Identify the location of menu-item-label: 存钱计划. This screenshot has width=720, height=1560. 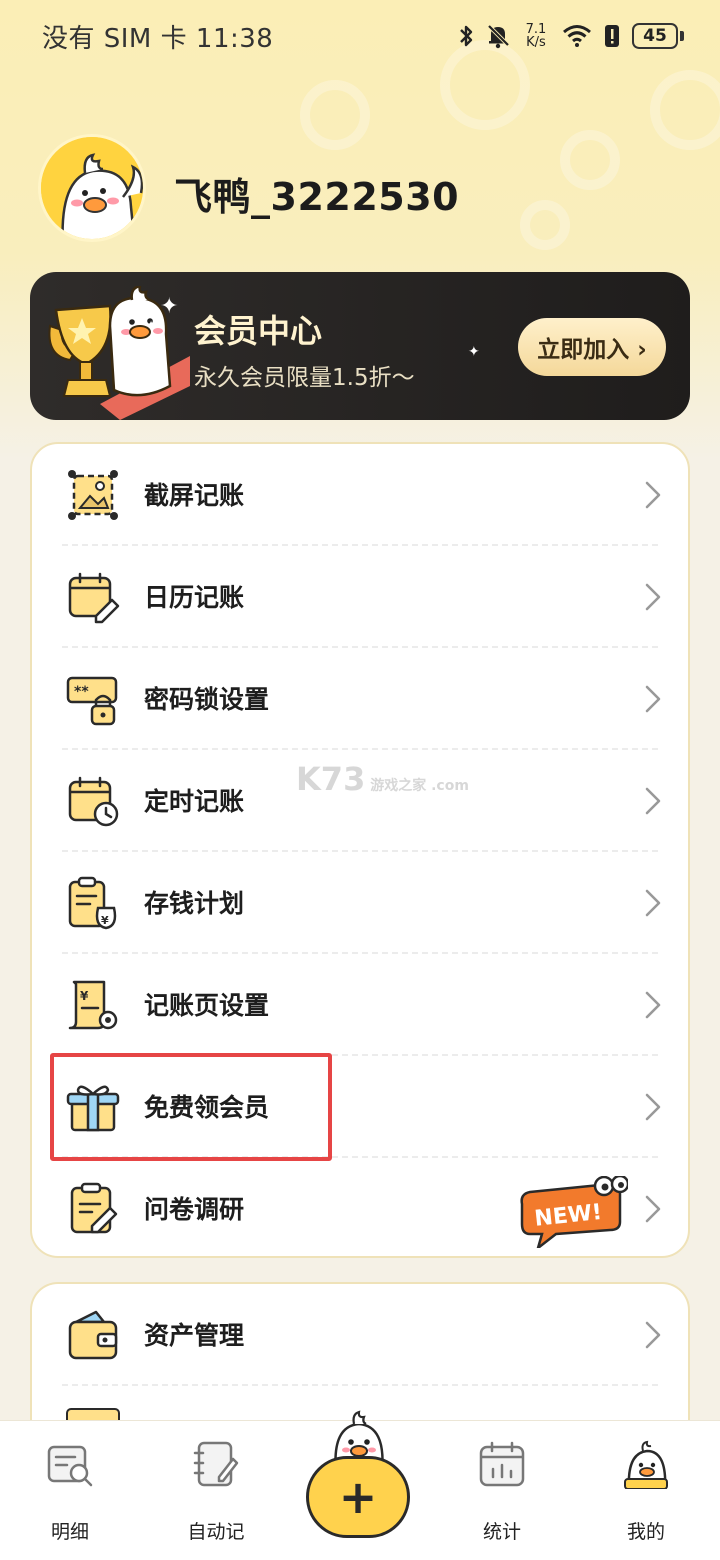
(194, 903).